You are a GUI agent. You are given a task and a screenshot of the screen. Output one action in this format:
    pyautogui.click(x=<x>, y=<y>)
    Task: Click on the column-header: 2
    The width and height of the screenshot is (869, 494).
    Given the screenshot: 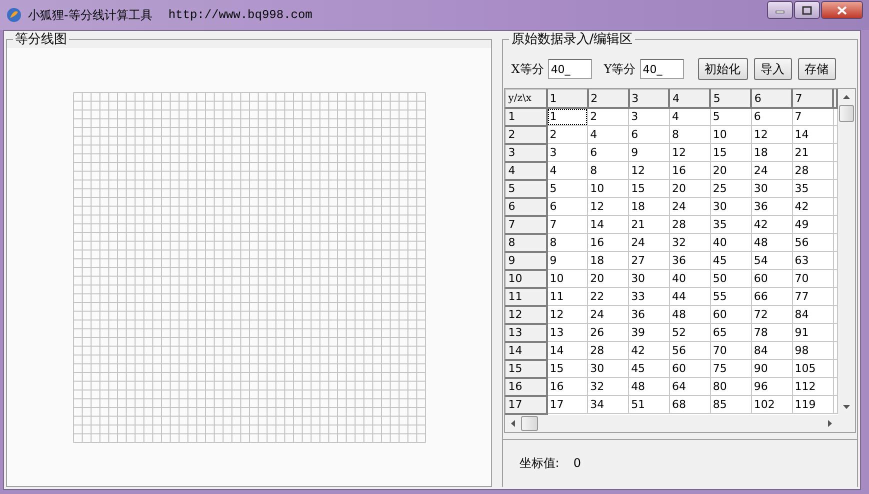 What is the action you would take?
    pyautogui.click(x=608, y=99)
    